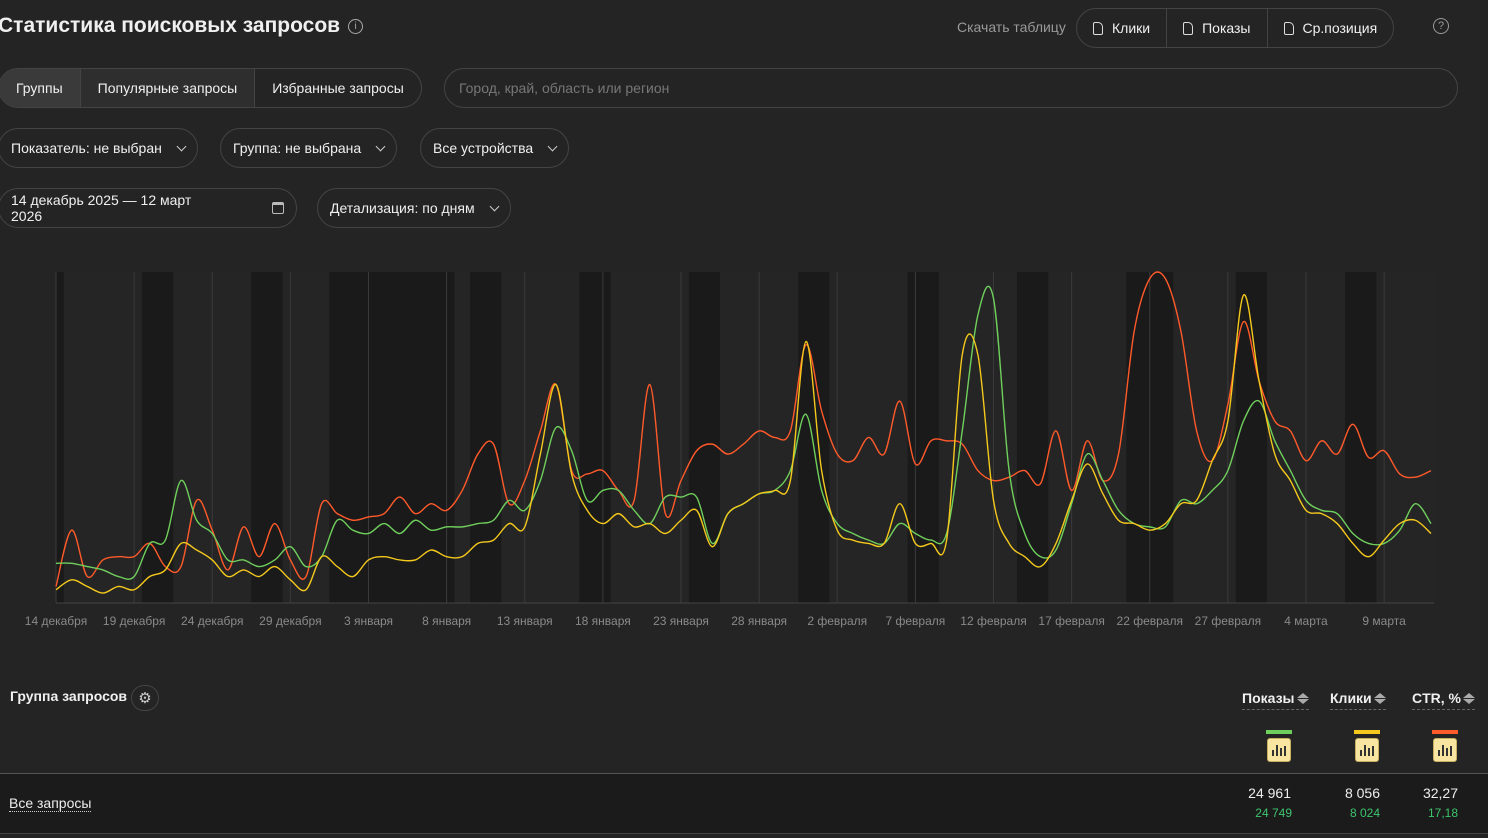 Image resolution: width=1488 pixels, height=838 pixels. What do you see at coordinates (40, 88) in the screenshot?
I see `tab-groups: Группы` at bounding box center [40, 88].